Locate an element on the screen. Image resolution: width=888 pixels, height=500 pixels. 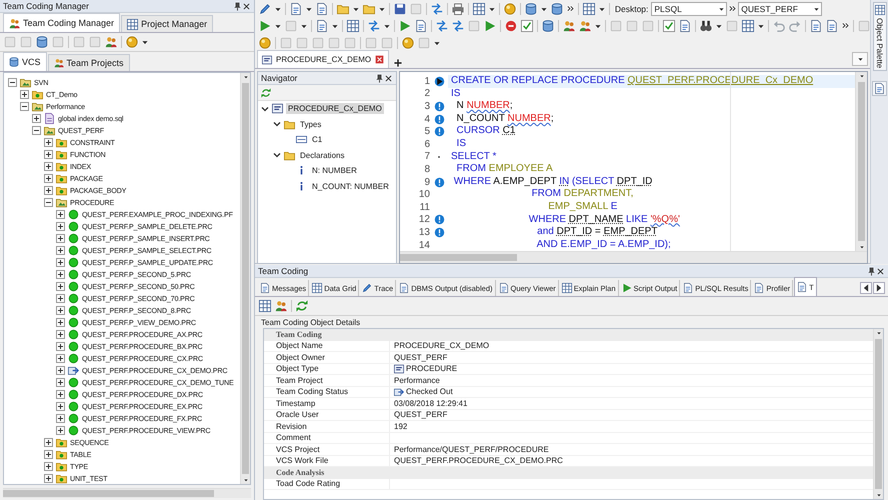
tree-item: Types is located at coordinates (311, 124).